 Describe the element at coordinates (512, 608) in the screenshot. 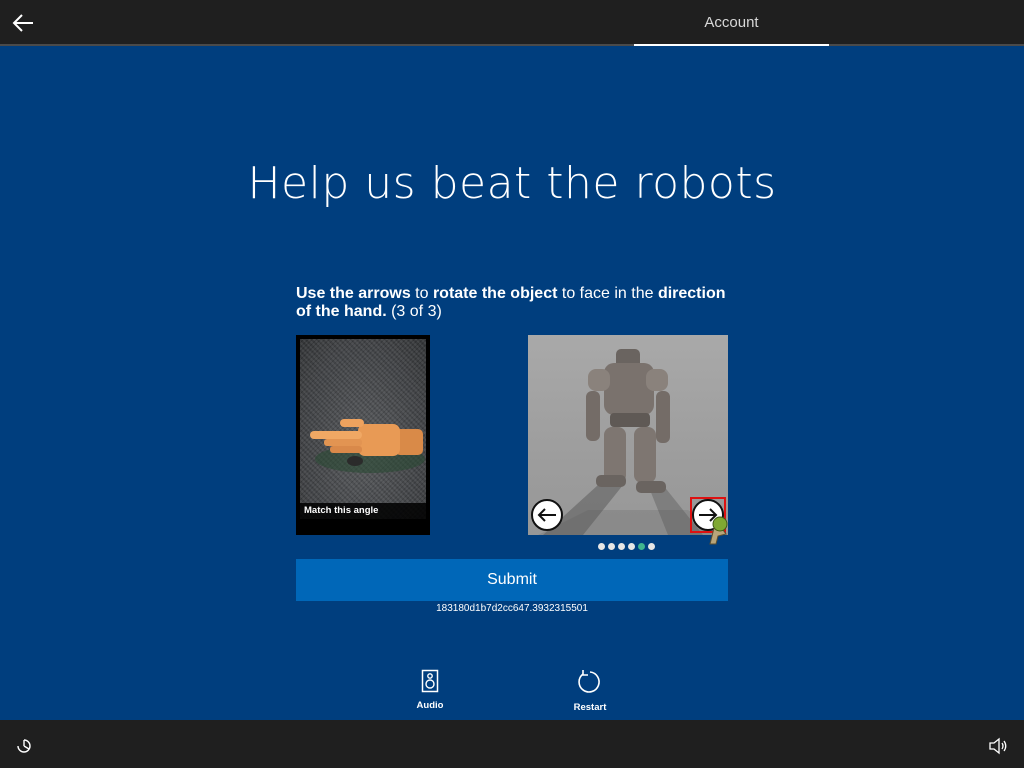

I see `session-id: 183180d1b7d2cc647.3932315501` at that location.